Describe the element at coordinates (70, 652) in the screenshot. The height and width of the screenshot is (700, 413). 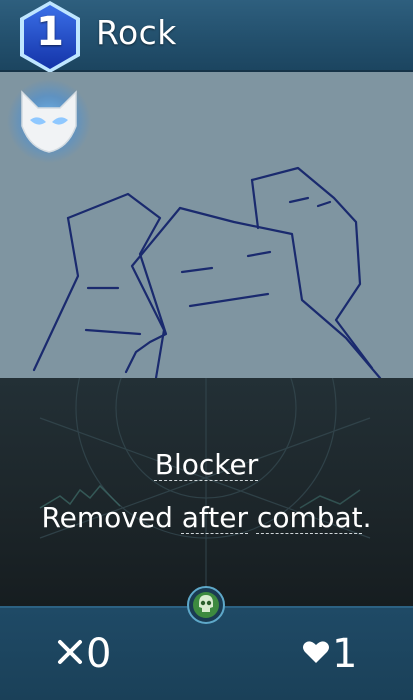
I see `crossed-swords-icon` at that location.